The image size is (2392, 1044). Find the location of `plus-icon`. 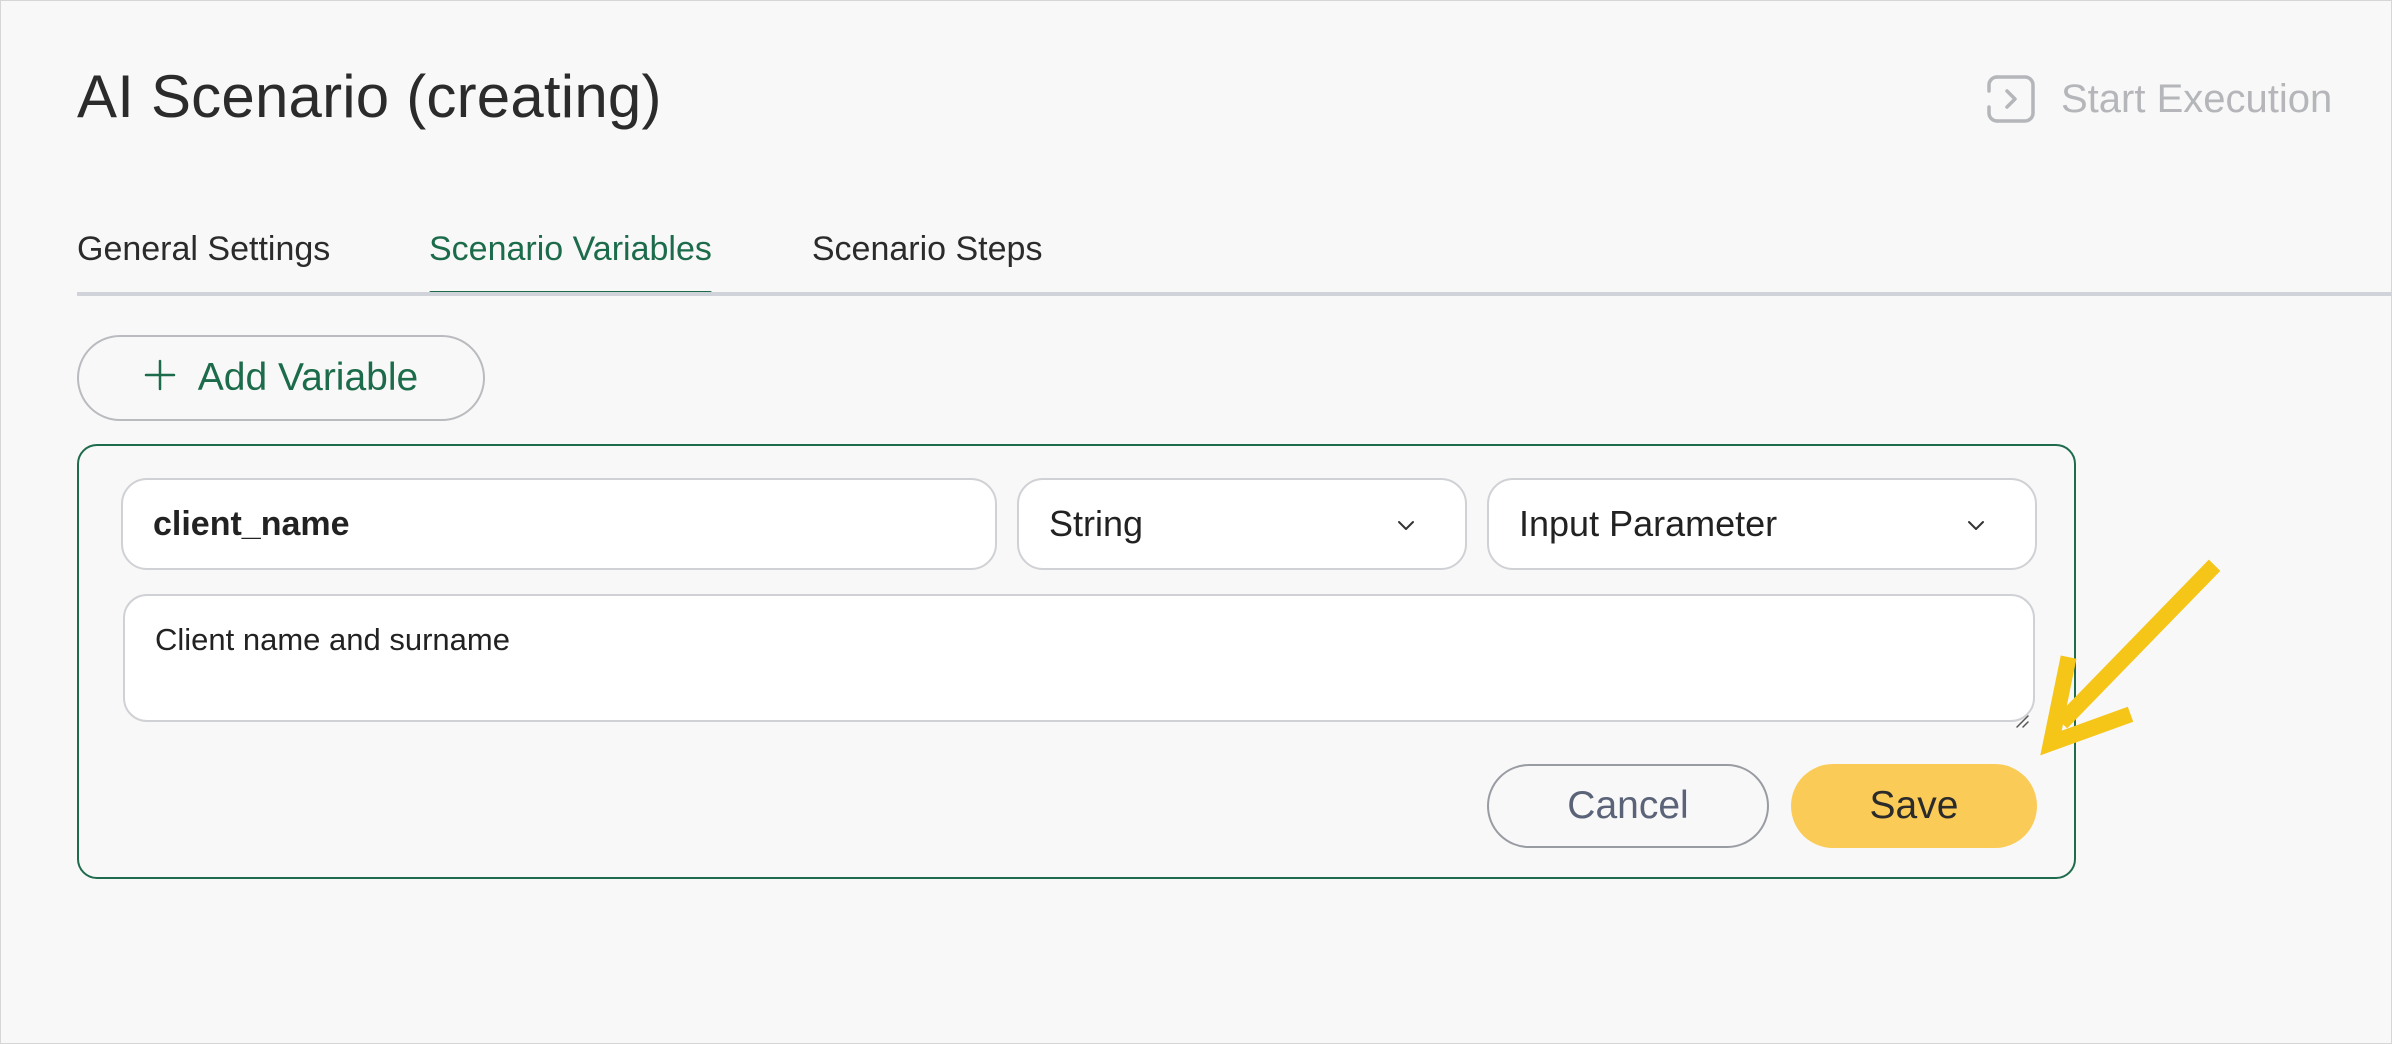

plus-icon is located at coordinates (160, 376).